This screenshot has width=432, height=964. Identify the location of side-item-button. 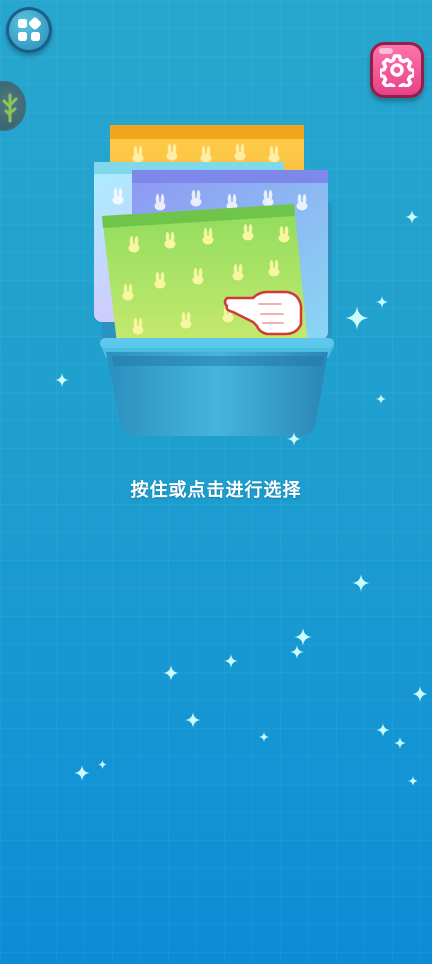
(13, 106).